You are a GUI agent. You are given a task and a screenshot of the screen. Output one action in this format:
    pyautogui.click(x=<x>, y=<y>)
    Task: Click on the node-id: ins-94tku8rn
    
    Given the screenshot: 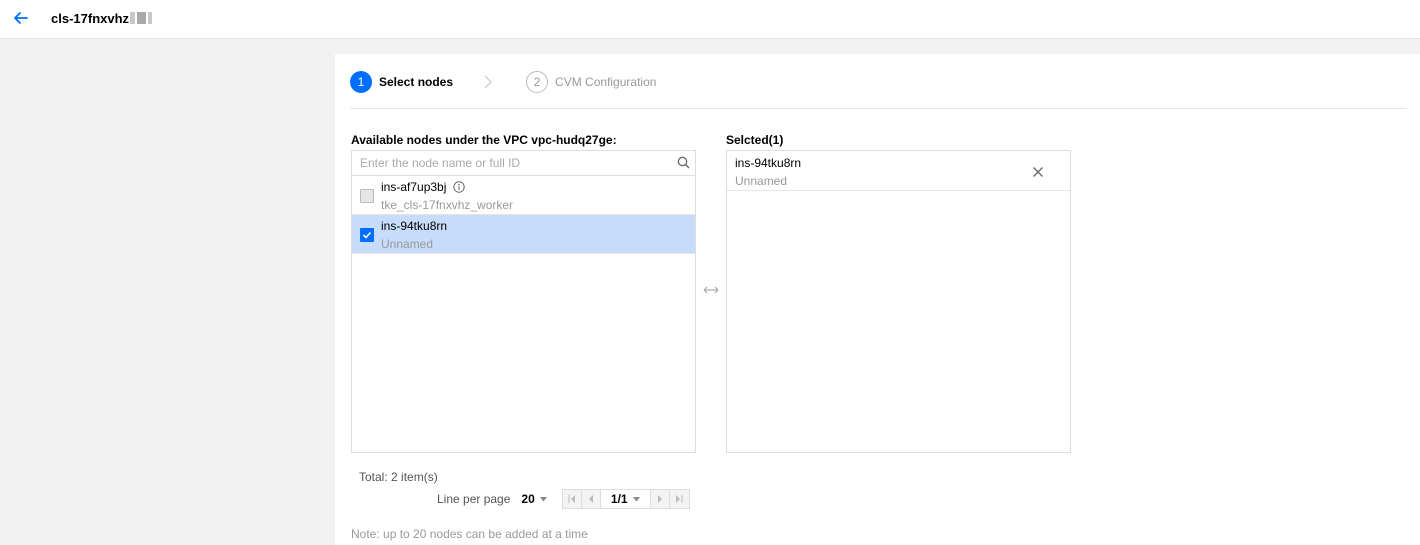 What is the action you would take?
    pyautogui.click(x=414, y=226)
    